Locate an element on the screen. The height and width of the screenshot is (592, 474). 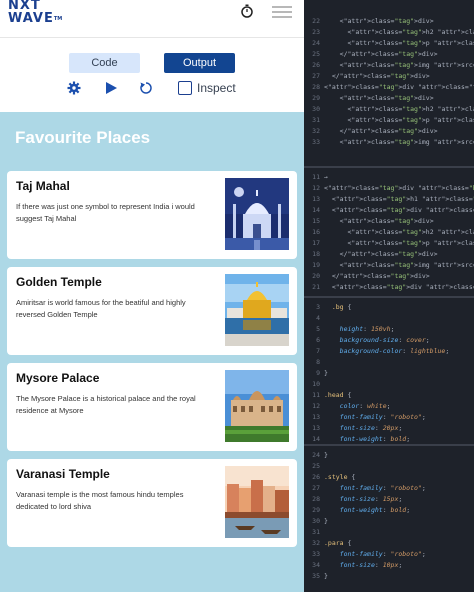
top-bar: NXT WAVETM is located at coordinates (152, 19).